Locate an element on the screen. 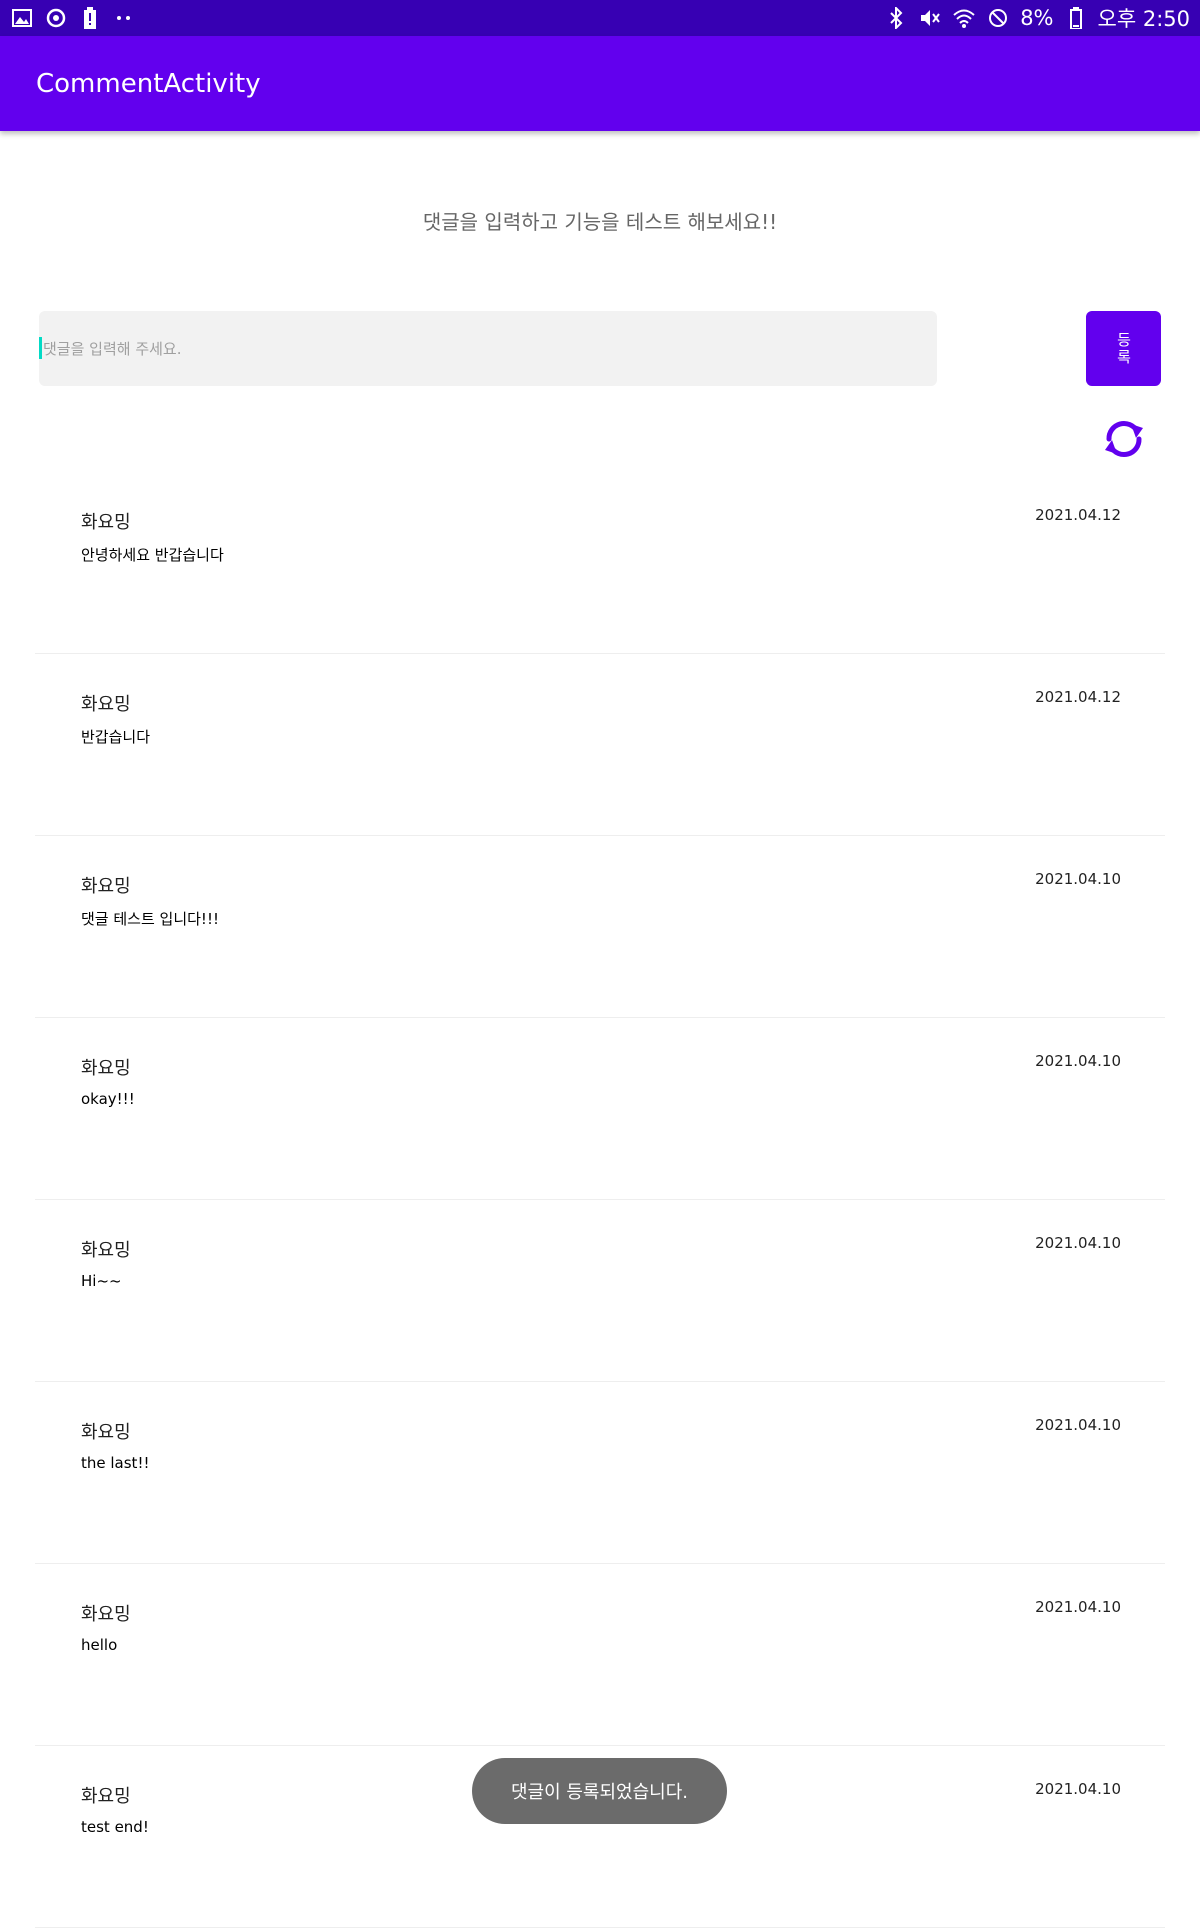 The width and height of the screenshot is (1200, 1928). list-item: 화요밍 반갑습니다 2021.04.12 is located at coordinates (600, 745).